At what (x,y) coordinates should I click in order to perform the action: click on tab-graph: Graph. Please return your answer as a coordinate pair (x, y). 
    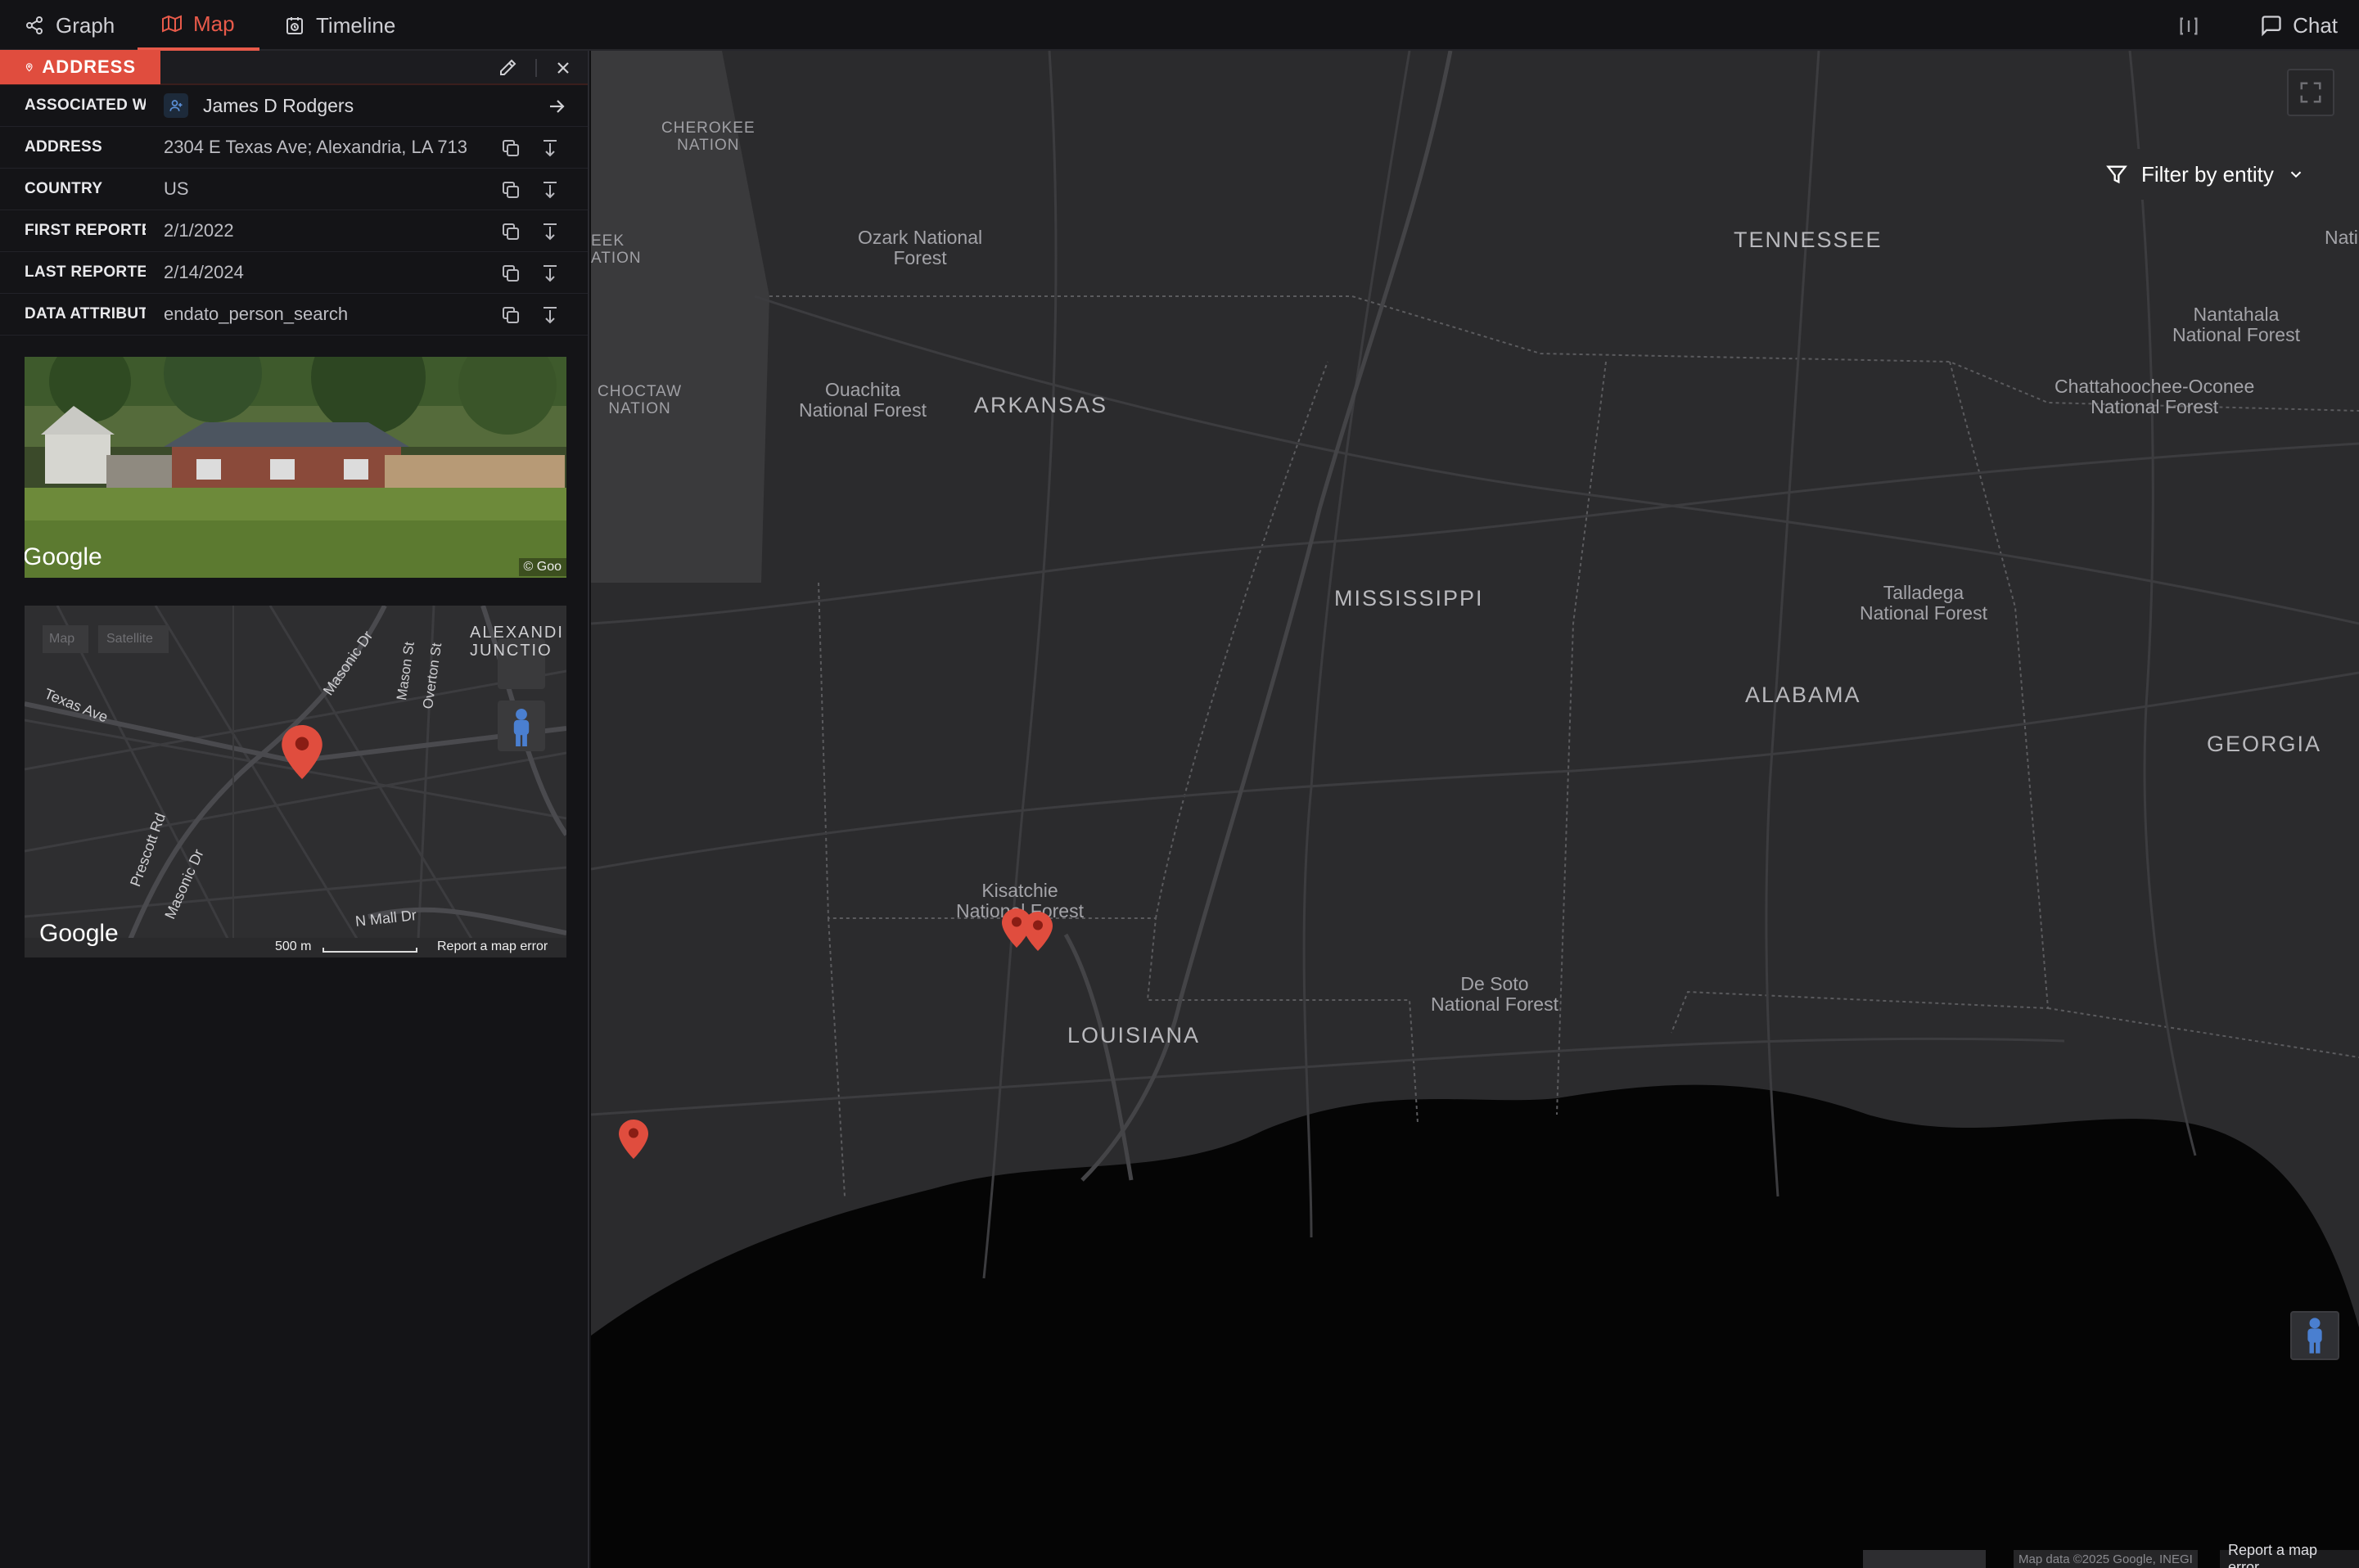
    Looking at the image, I should click on (69, 25).